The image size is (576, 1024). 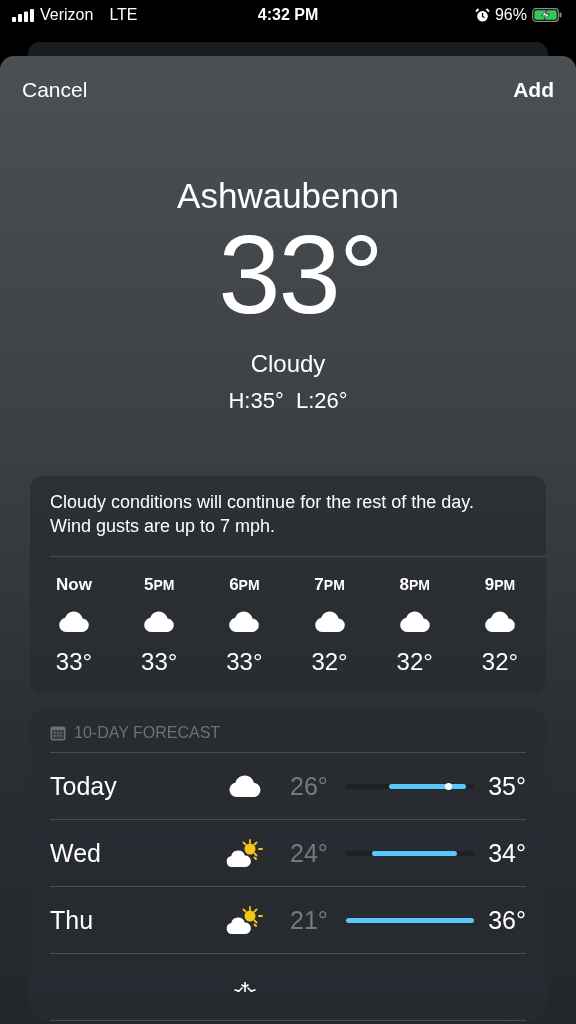 What do you see at coordinates (414, 585) in the screenshot?
I see `hour-label: 8PM` at bounding box center [414, 585].